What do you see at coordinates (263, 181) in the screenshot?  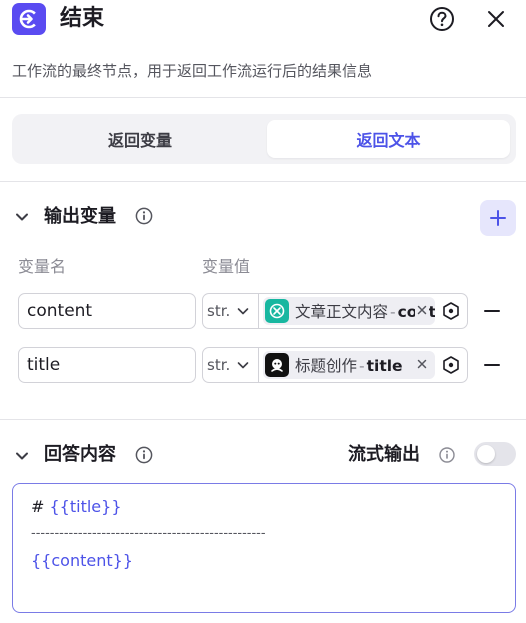 I see `tabs-divider` at bounding box center [263, 181].